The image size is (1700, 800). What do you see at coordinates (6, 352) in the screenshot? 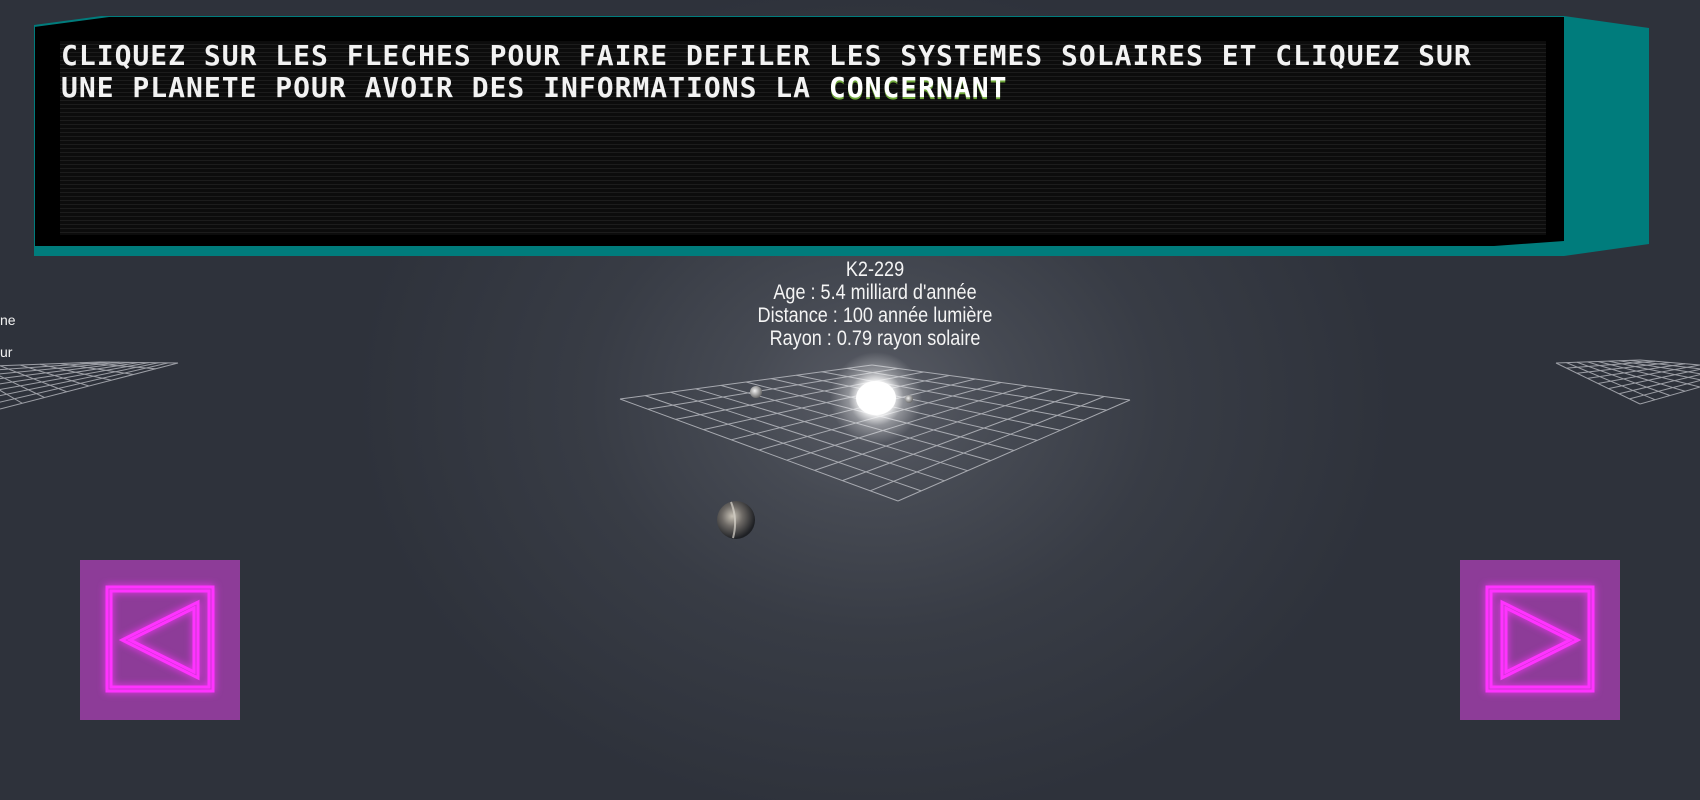
I see `neighbor-label-line2: ur` at bounding box center [6, 352].